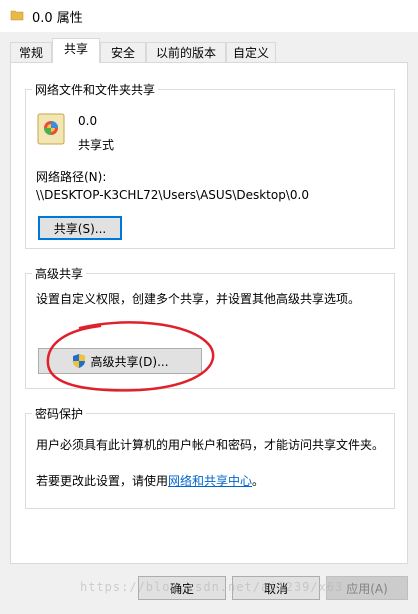 The image size is (418, 614). I want to click on folder-name: 0.0, so click(88, 121).